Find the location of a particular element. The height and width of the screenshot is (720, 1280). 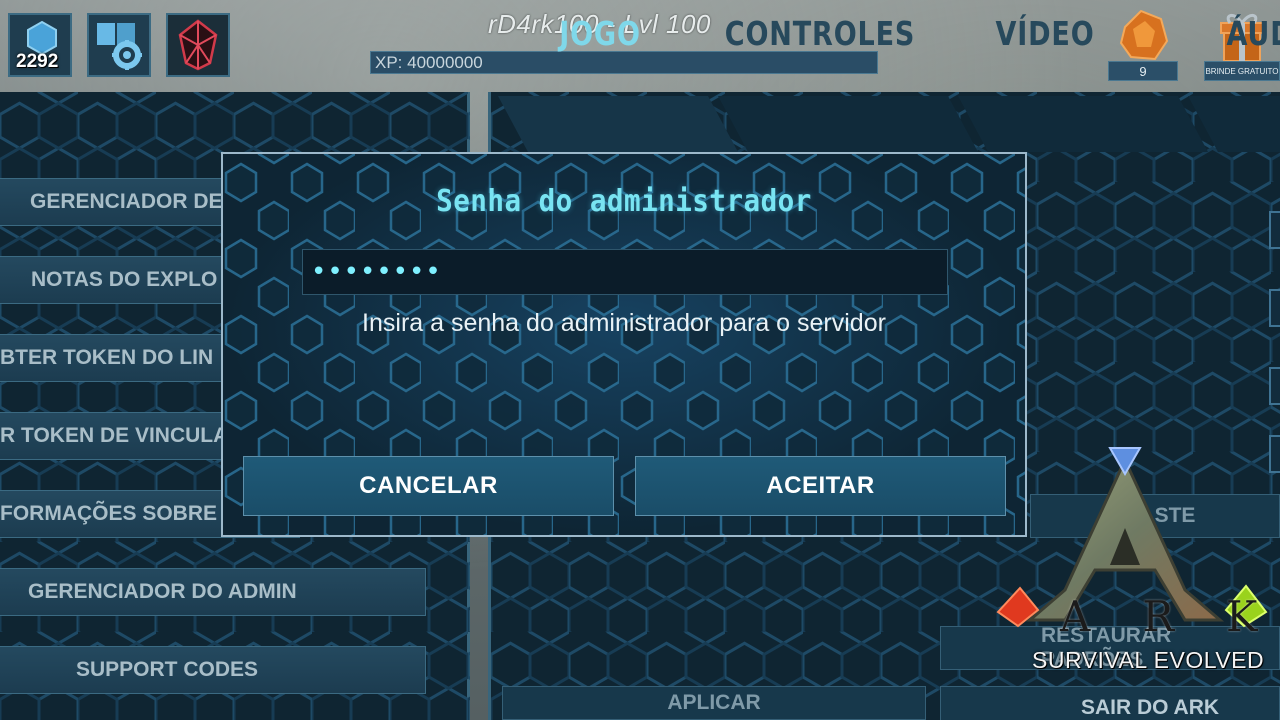

crystal-icon is located at coordinates (198, 45).